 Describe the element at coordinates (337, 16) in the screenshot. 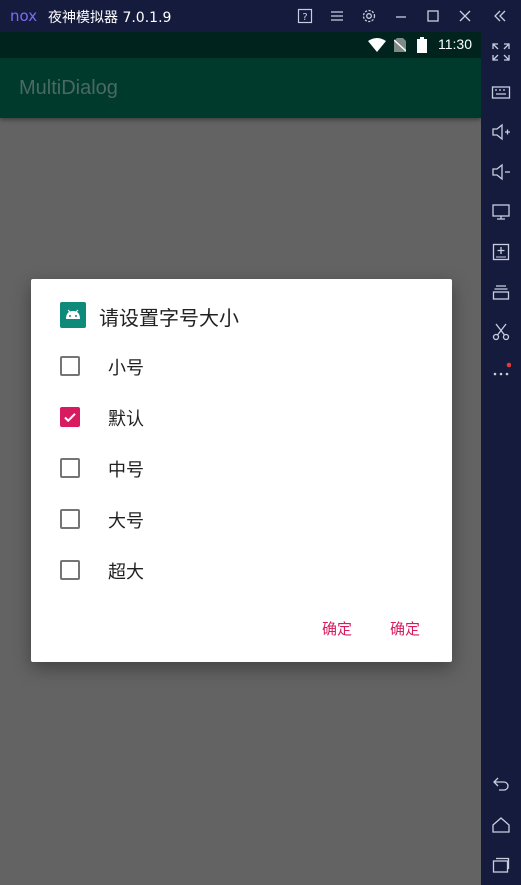

I see `menu-icon` at that location.